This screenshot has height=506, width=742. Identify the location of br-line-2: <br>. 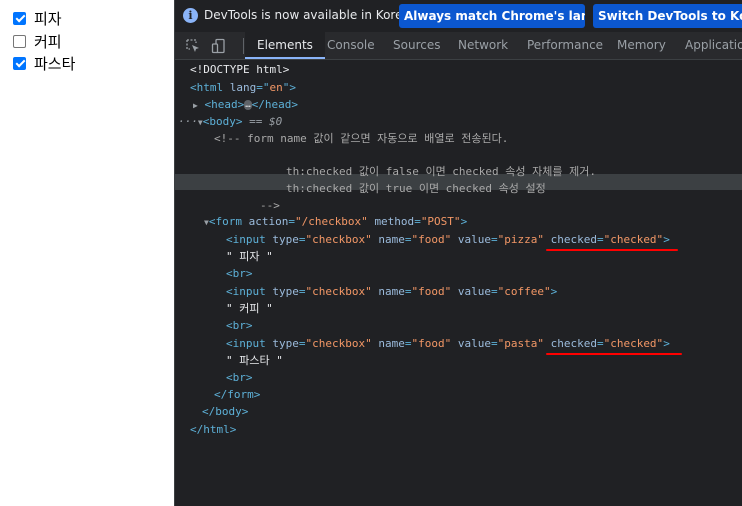
(239, 326).